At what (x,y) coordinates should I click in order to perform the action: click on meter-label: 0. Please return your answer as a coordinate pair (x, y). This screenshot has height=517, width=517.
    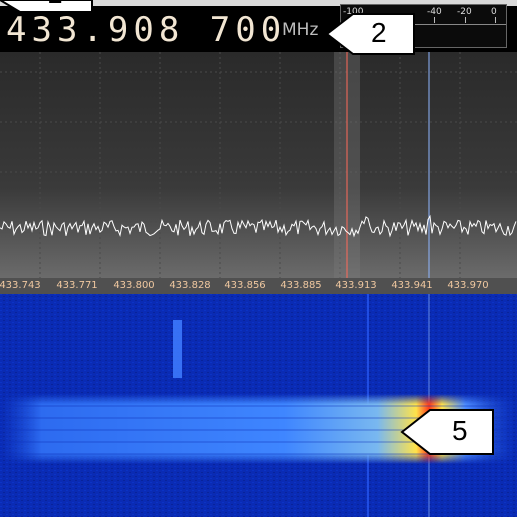
    Looking at the image, I should click on (494, 12).